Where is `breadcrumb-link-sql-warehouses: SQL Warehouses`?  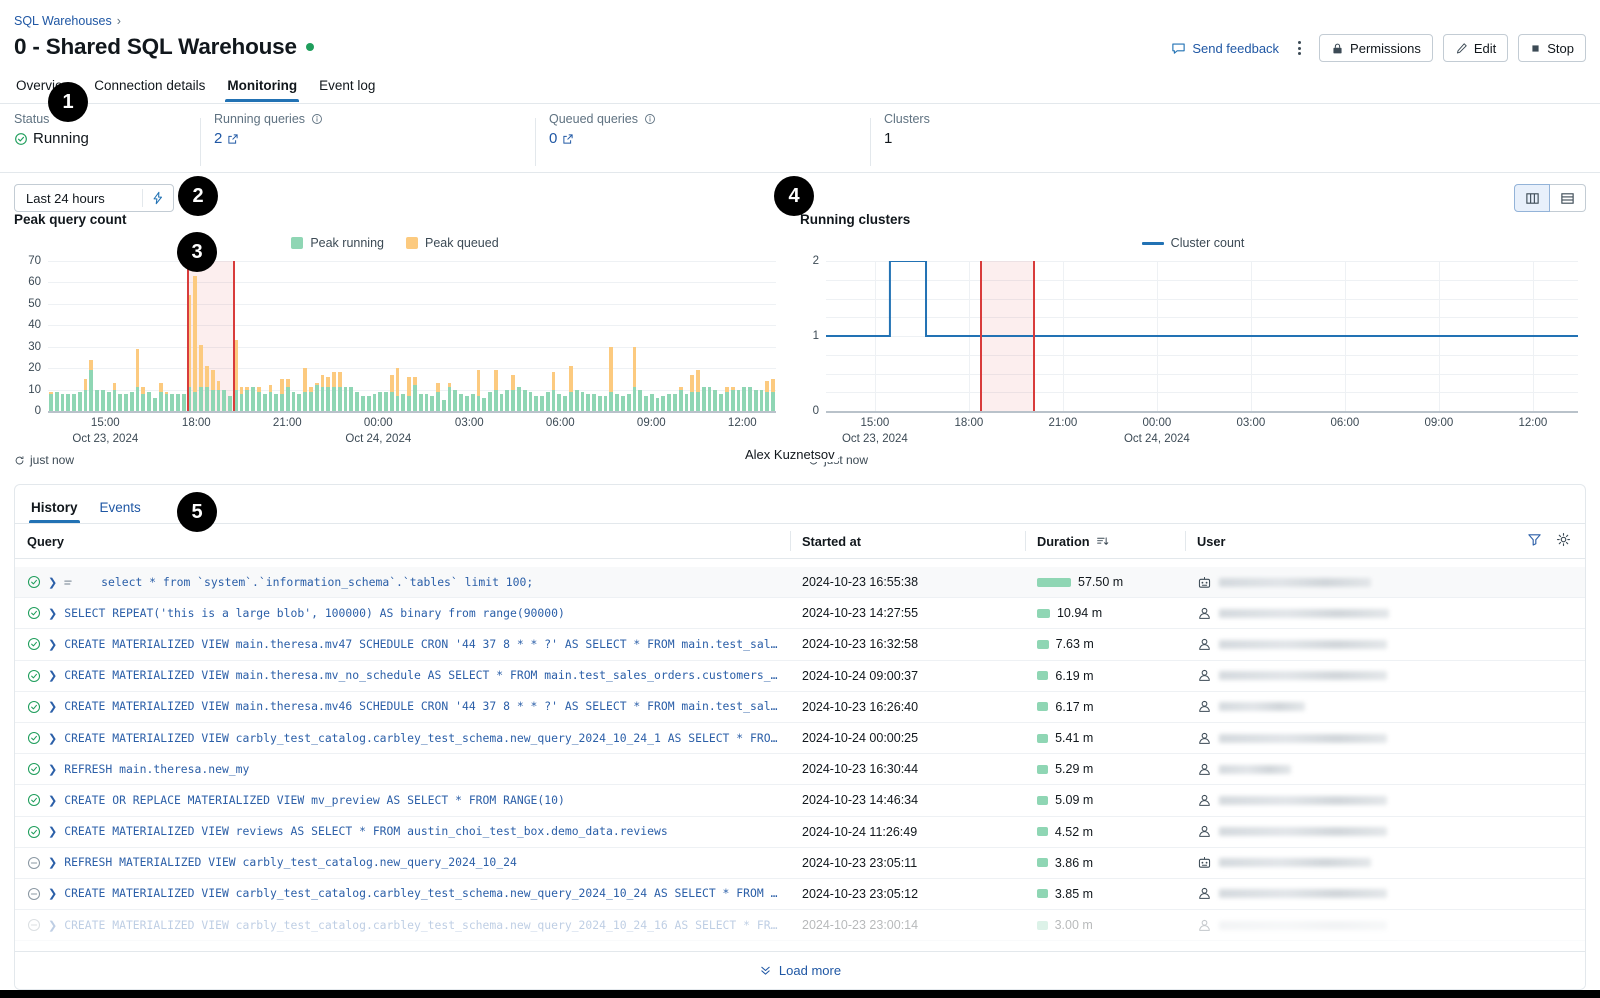
breadcrumb-link-sql-warehouses: SQL Warehouses is located at coordinates (63, 21).